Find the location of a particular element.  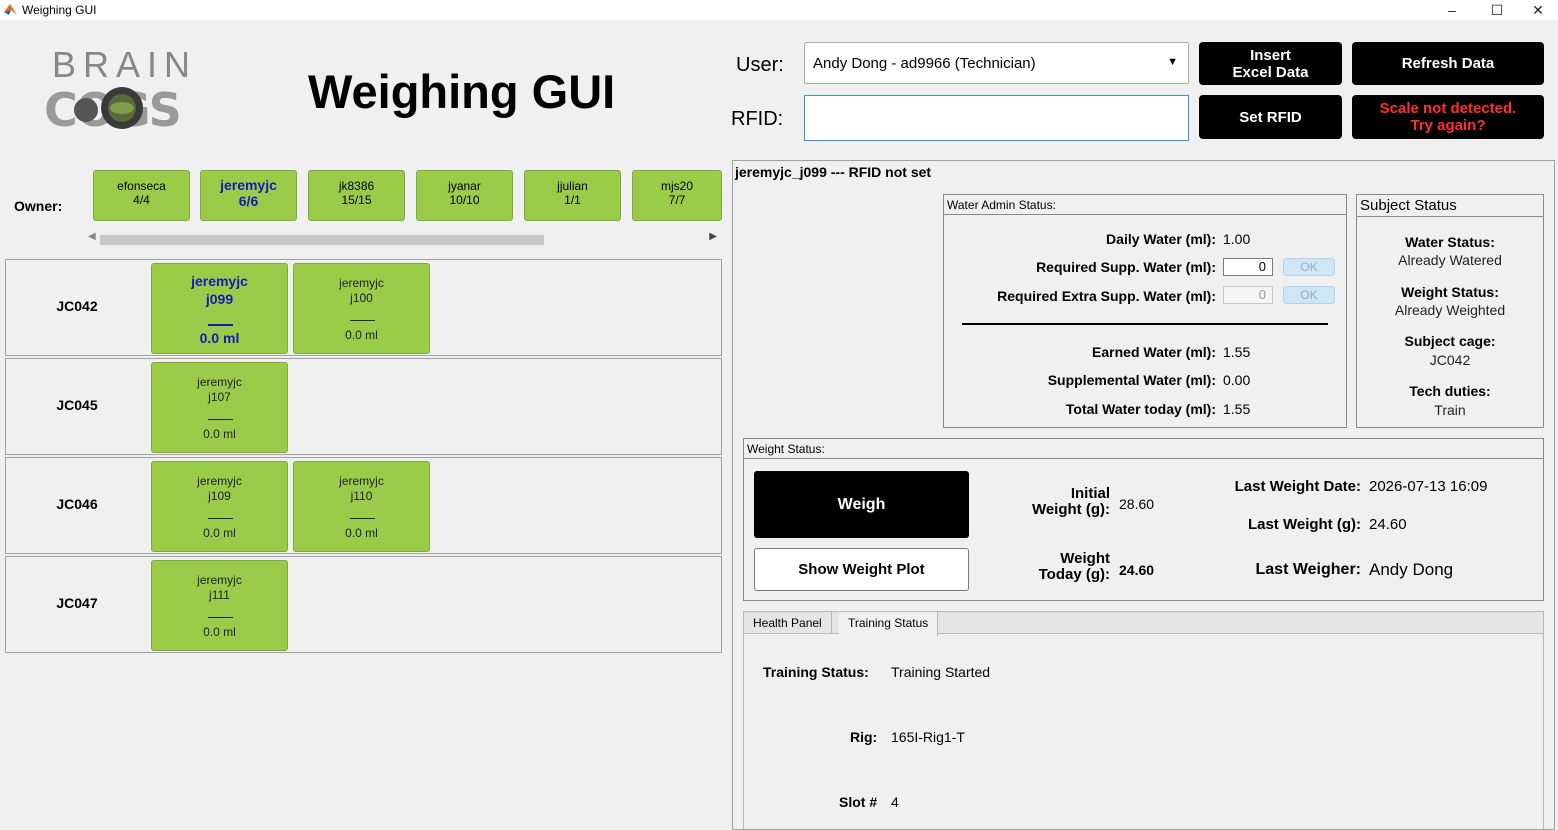

subject-button-j100: jeremyjc j100 0.0 ml is located at coordinates (361, 308).